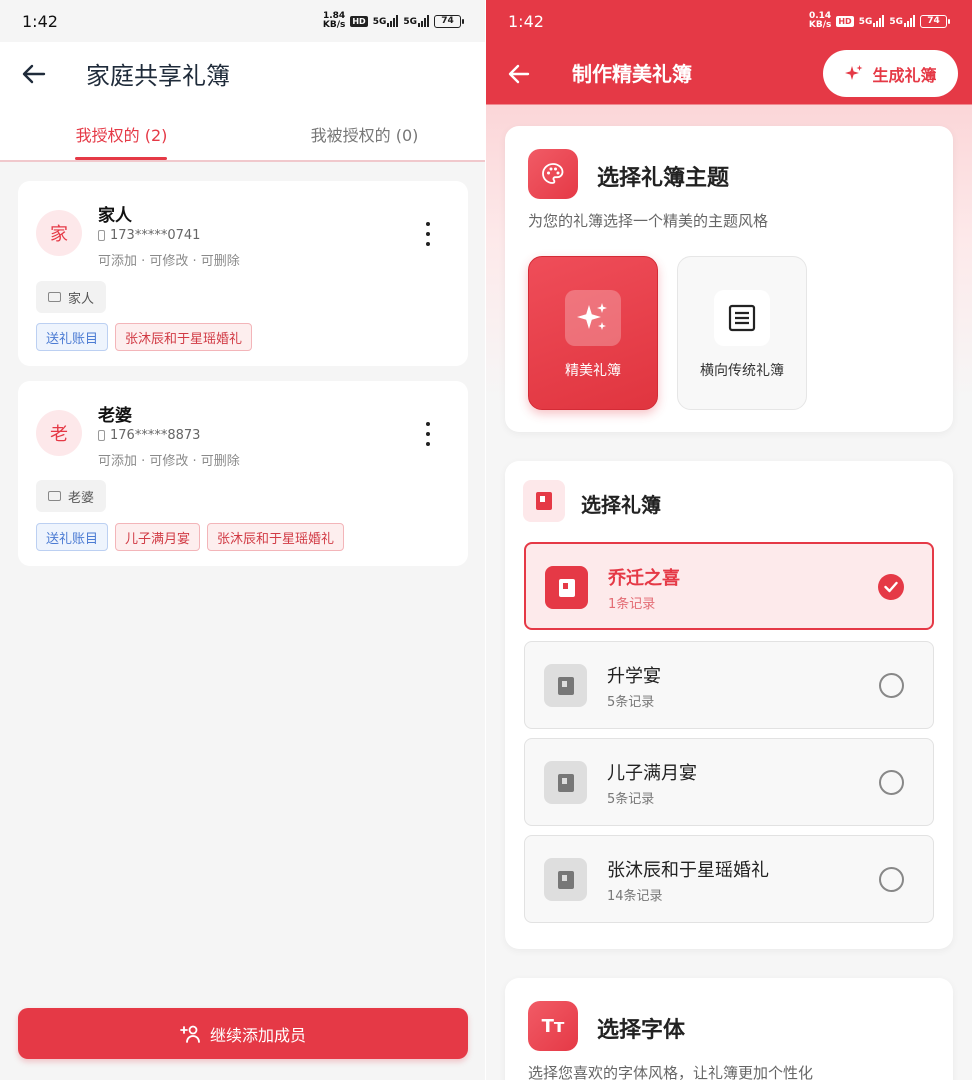 This screenshot has width=972, height=1080. I want to click on palette-icon, so click(553, 174).